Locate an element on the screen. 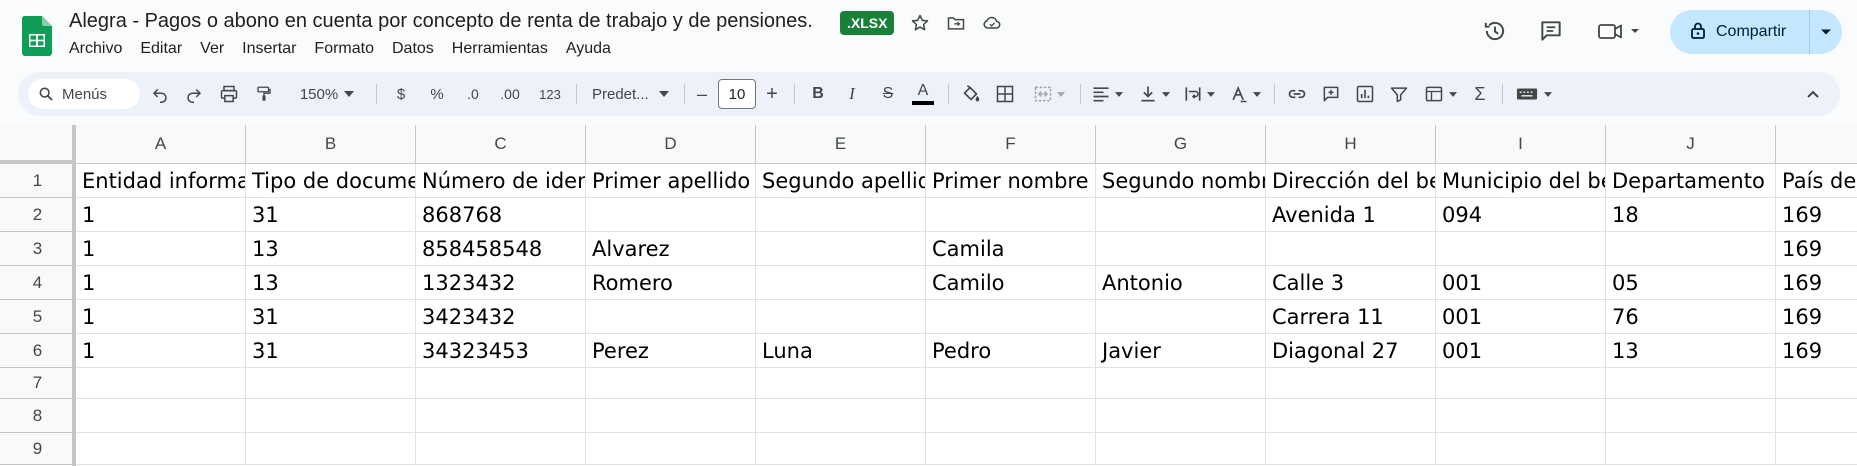 This screenshot has height=466, width=1857. file-type-badge: .XLSX is located at coordinates (867, 23).